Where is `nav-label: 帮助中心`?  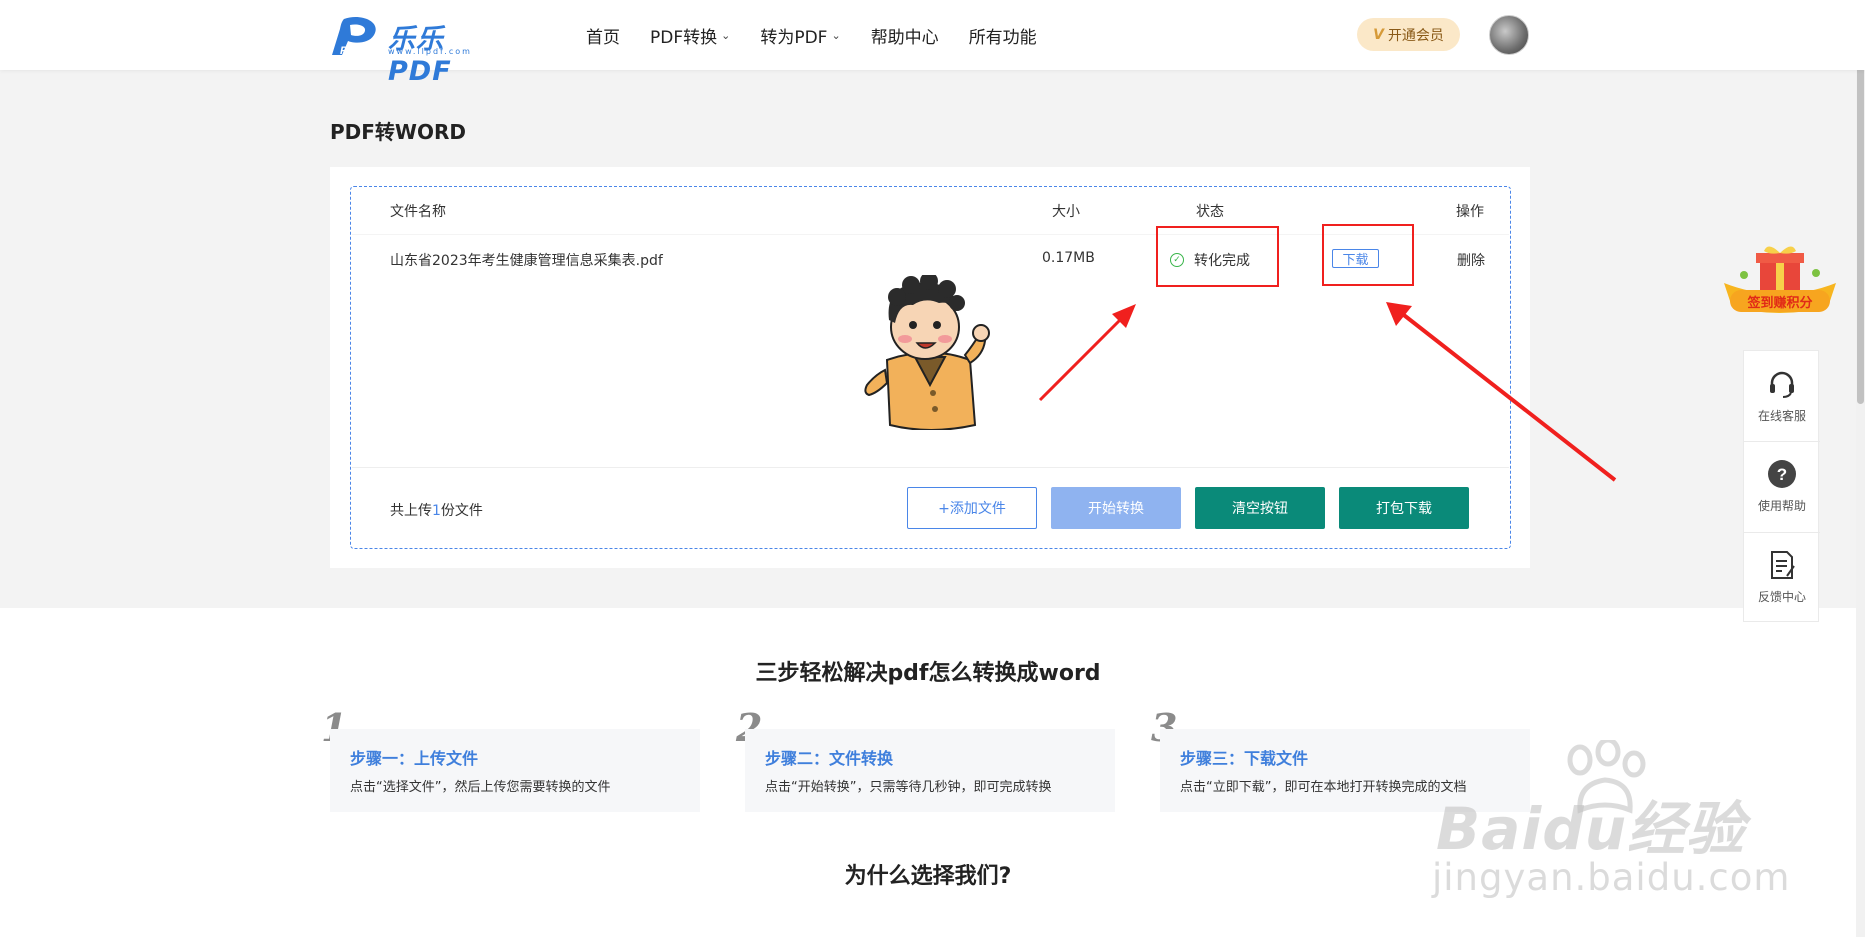 nav-label: 帮助中心 is located at coordinates (904, 37).